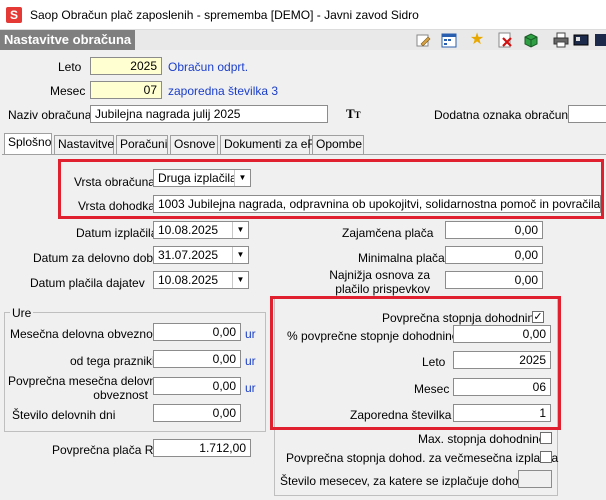 Image resolution: width=606 pixels, height=500 pixels. Describe the element at coordinates (209, 114) in the screenshot. I see `naziv-input: Jubilejna nagrada julij 2025` at that location.